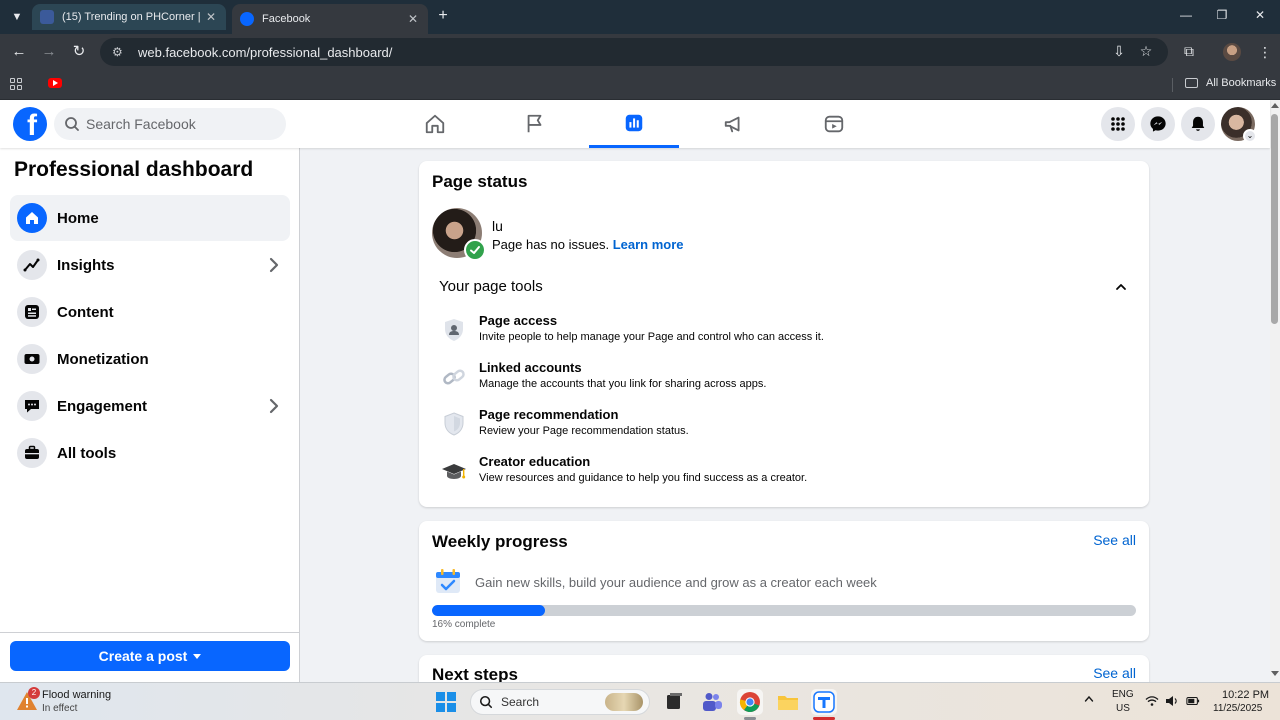 The height and width of the screenshot is (720, 1280). I want to click on nav-tab-ads, so click(734, 124).